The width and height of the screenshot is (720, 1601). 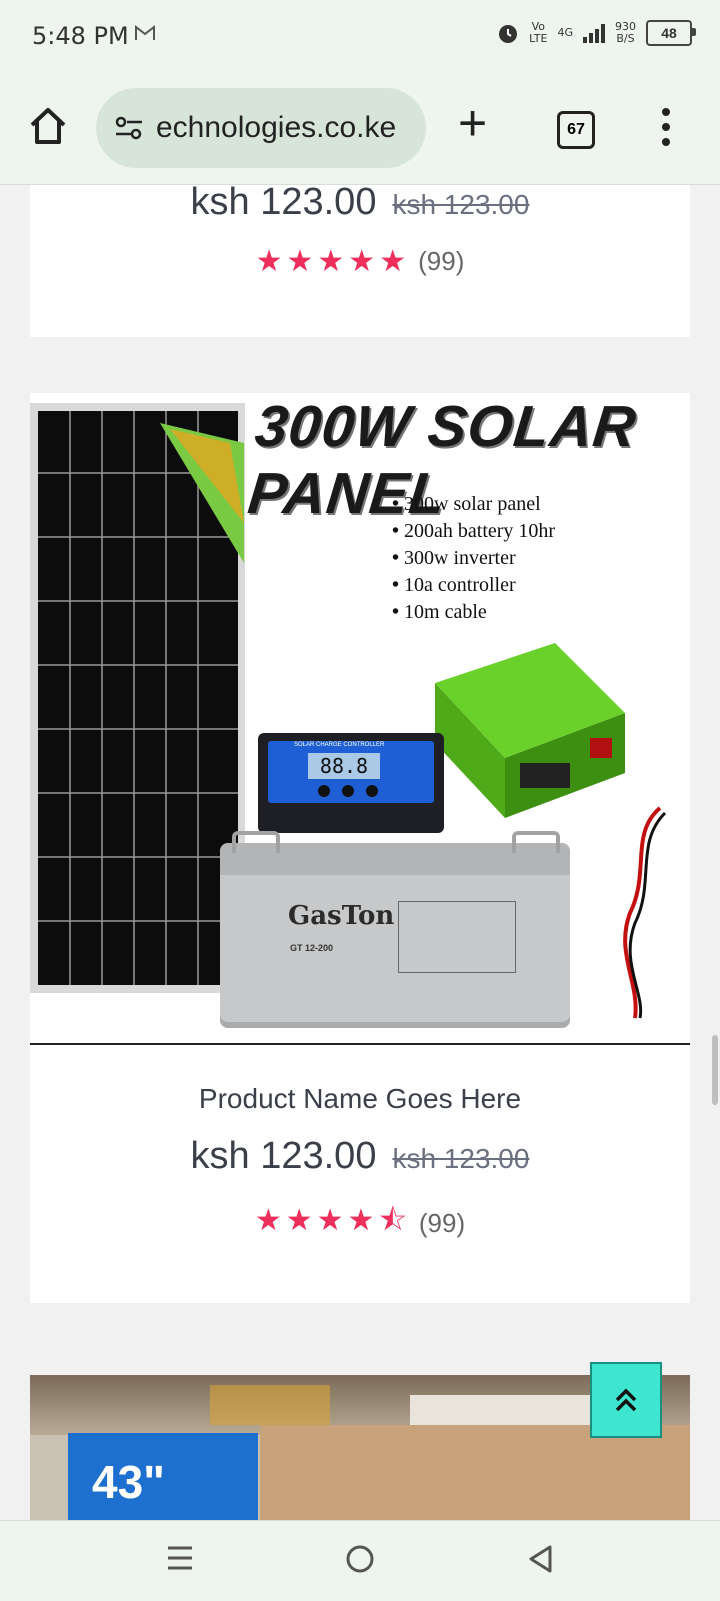 I want to click on feature-item: 300w solar panel, so click(x=473, y=504).